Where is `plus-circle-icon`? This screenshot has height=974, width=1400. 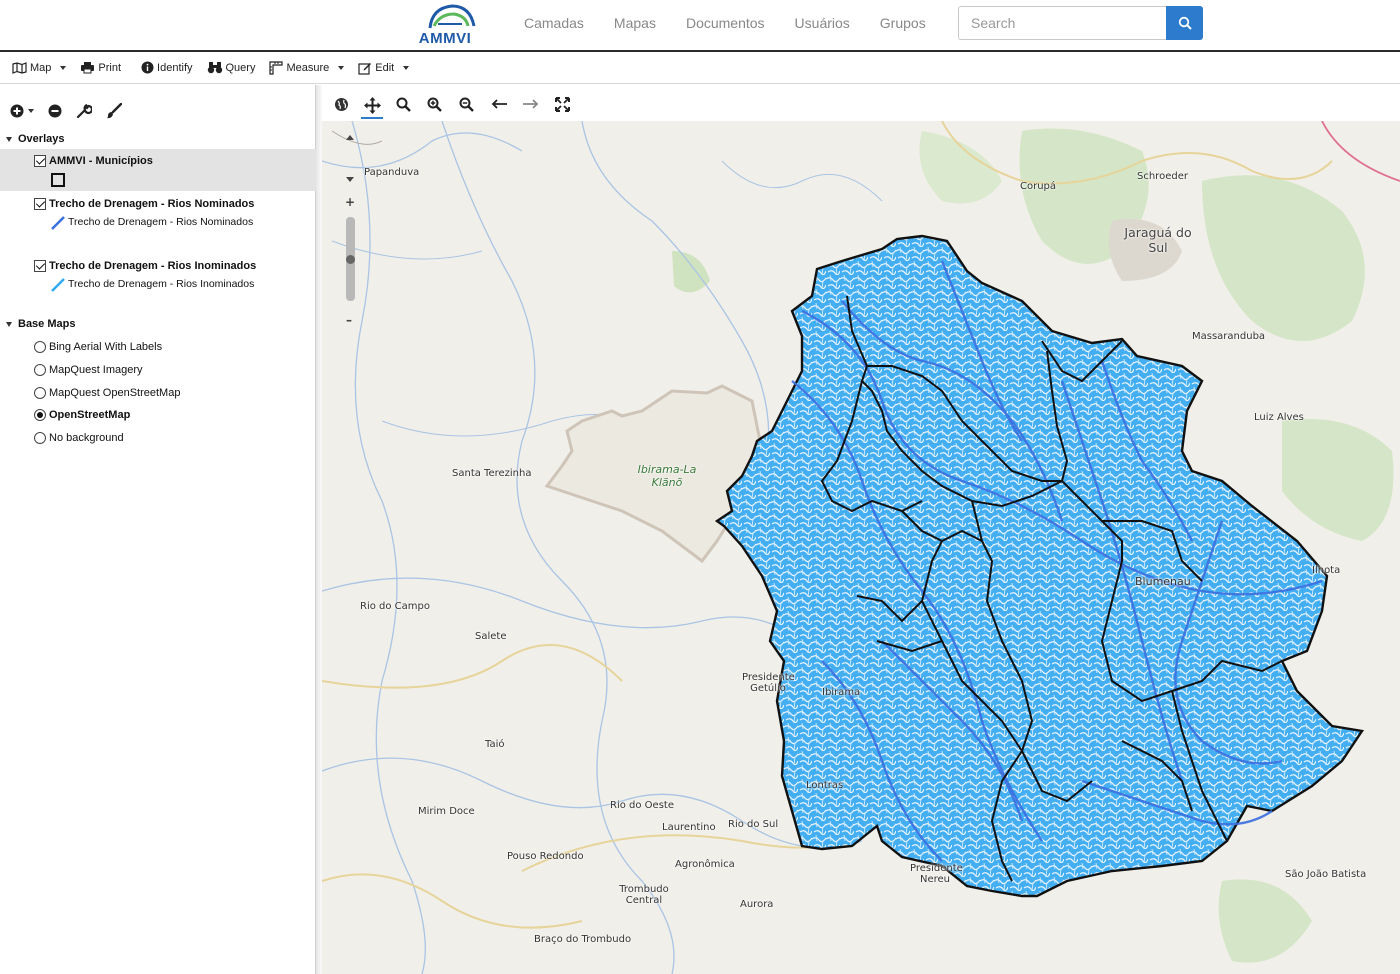
plus-circle-icon is located at coordinates (17, 111).